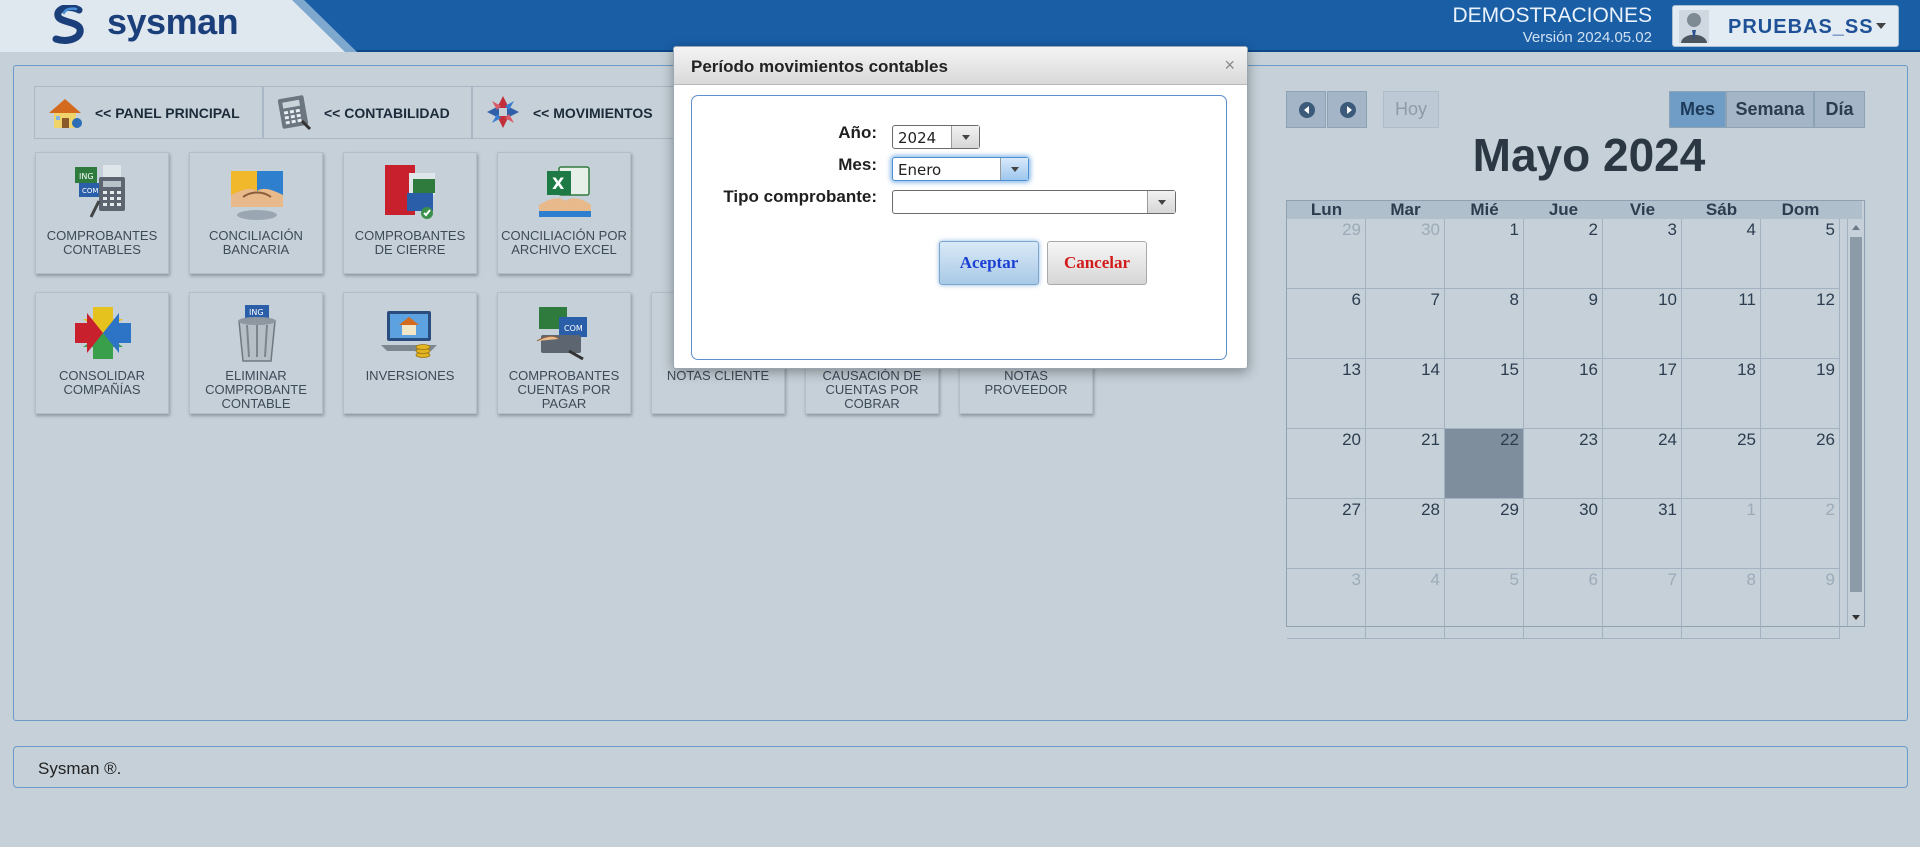 The width and height of the screenshot is (1920, 847). Describe the element at coordinates (1721, 394) in the screenshot. I see `calendar-day: 18` at that location.